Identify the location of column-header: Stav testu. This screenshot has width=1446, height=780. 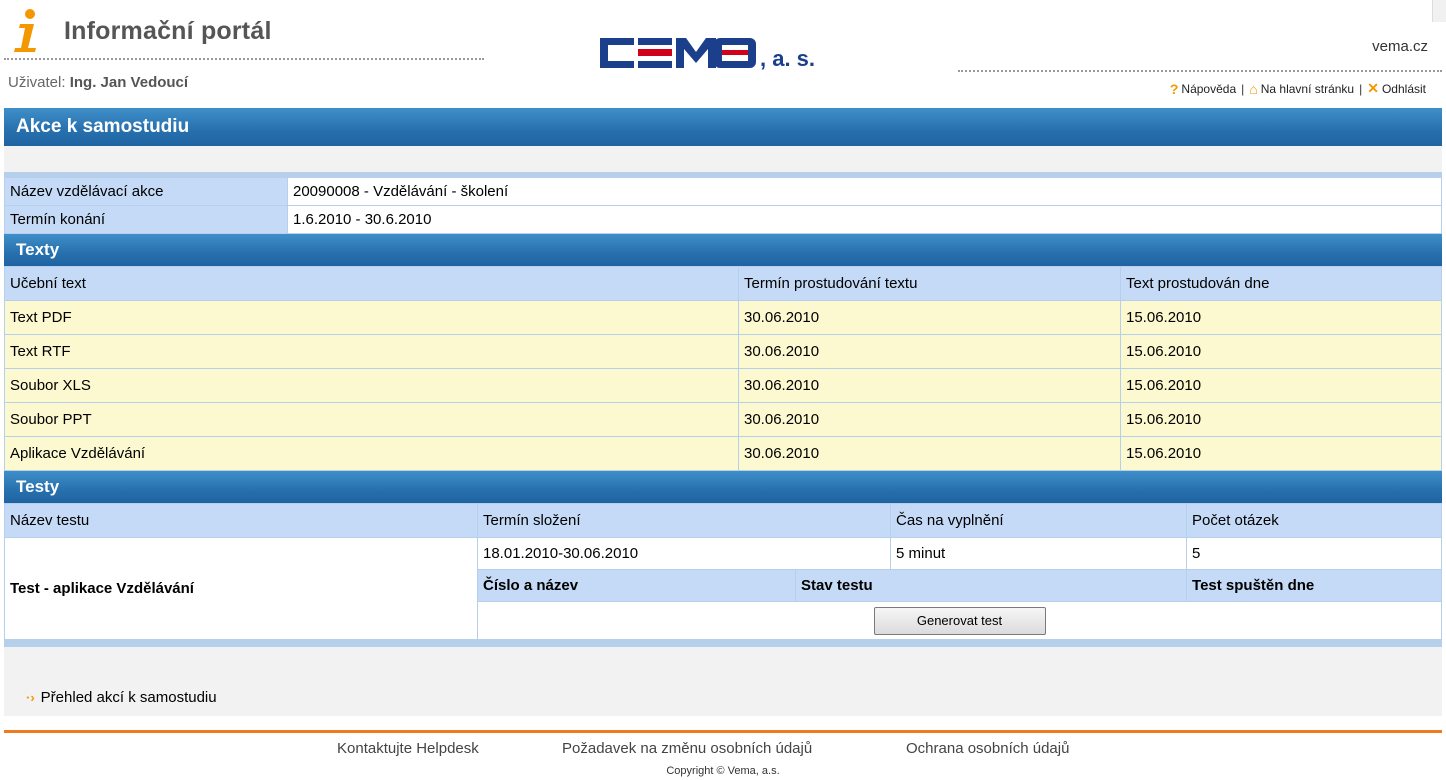
(991, 585).